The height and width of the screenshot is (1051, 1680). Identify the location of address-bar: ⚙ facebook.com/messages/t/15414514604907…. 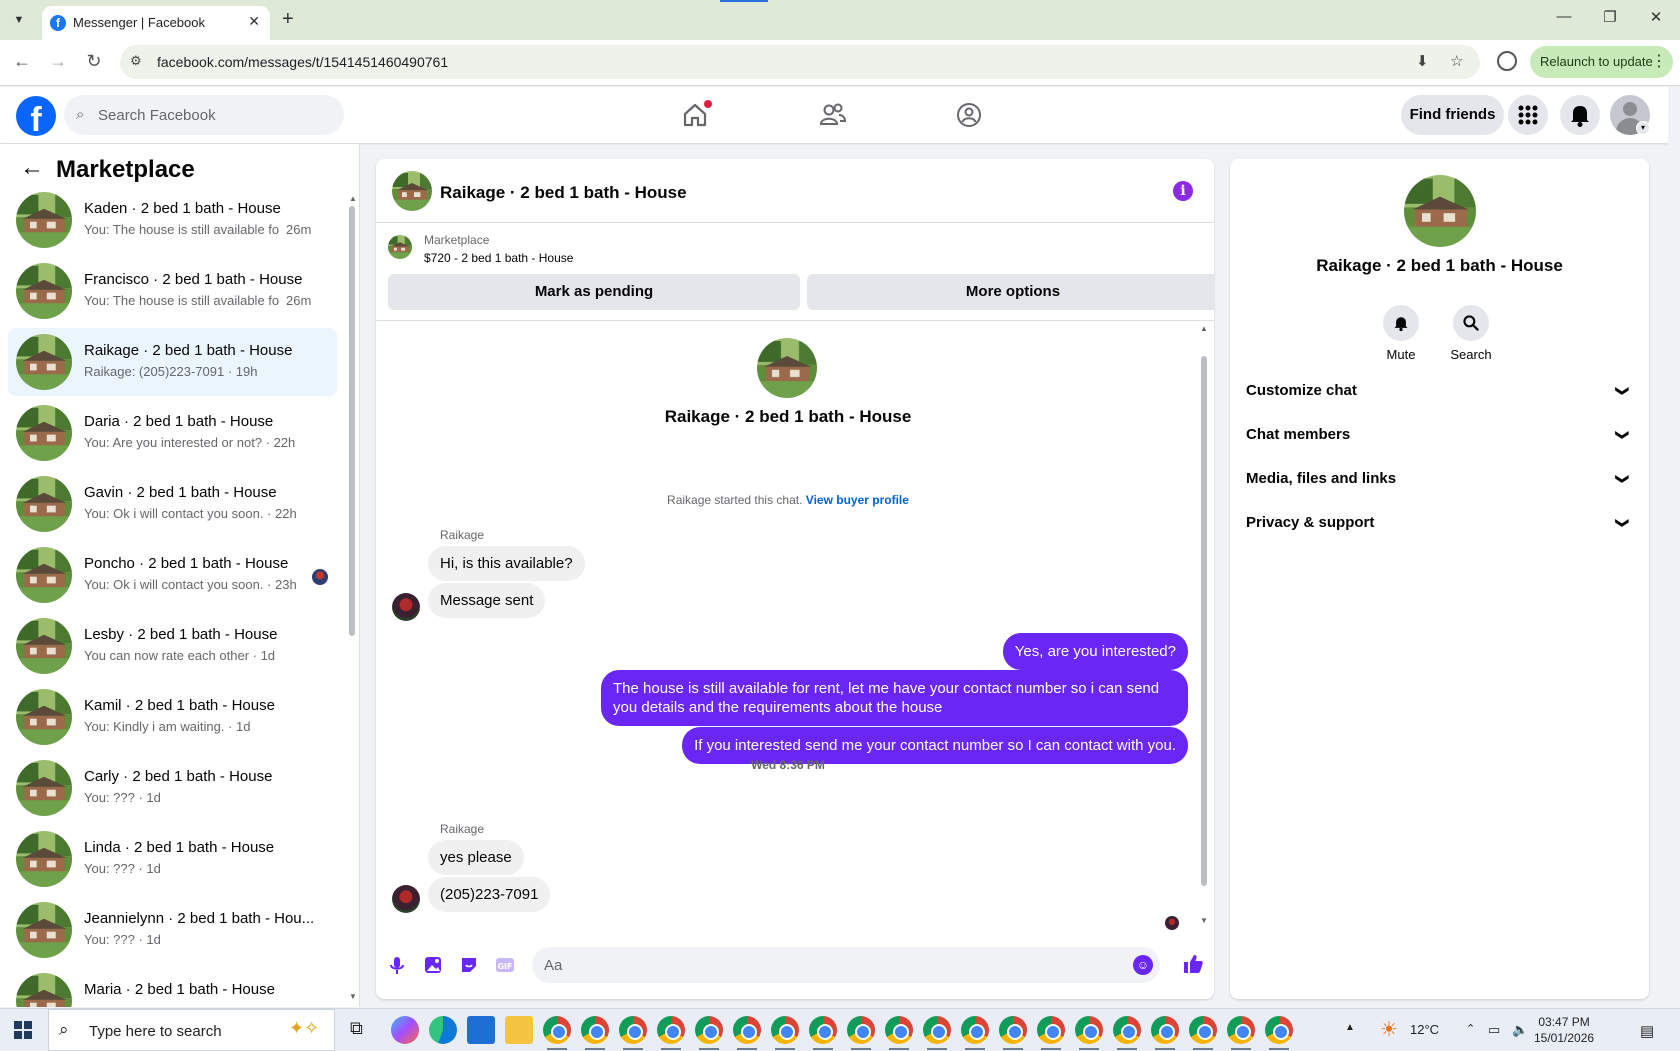
(800, 62).